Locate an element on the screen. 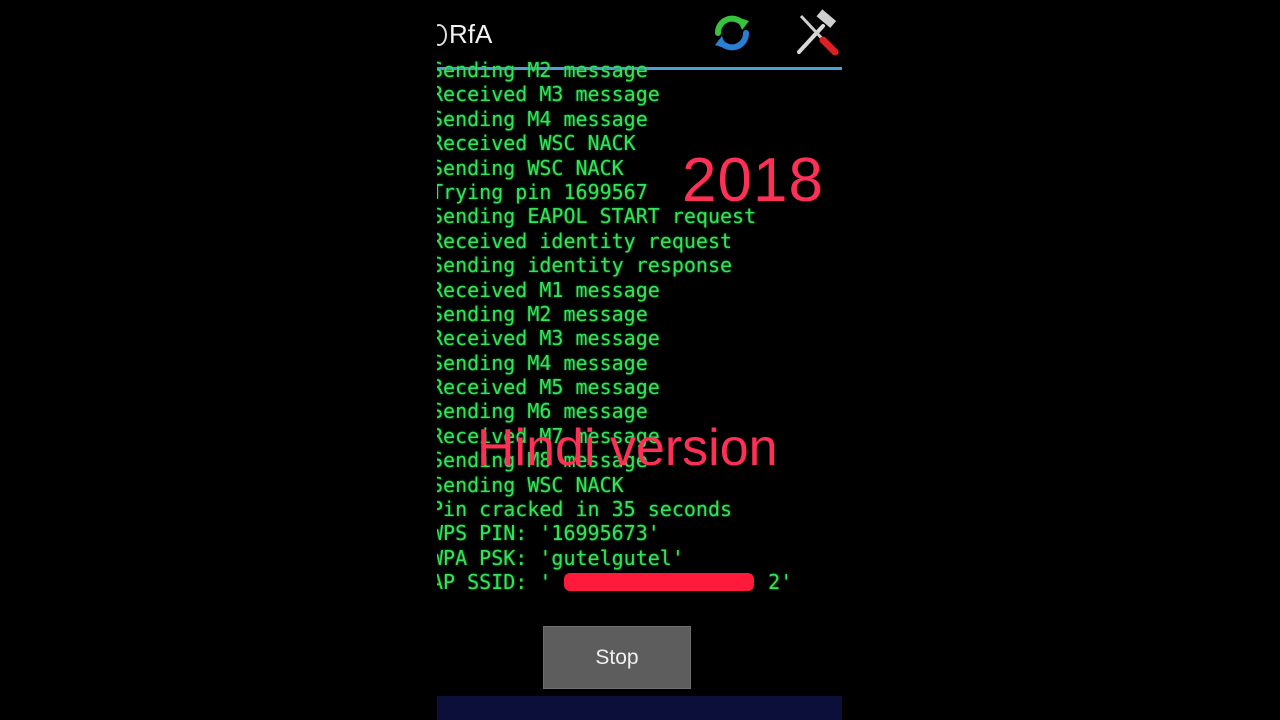 This screenshot has height=720, width=1280. stop-button: Stop is located at coordinates (617, 657).